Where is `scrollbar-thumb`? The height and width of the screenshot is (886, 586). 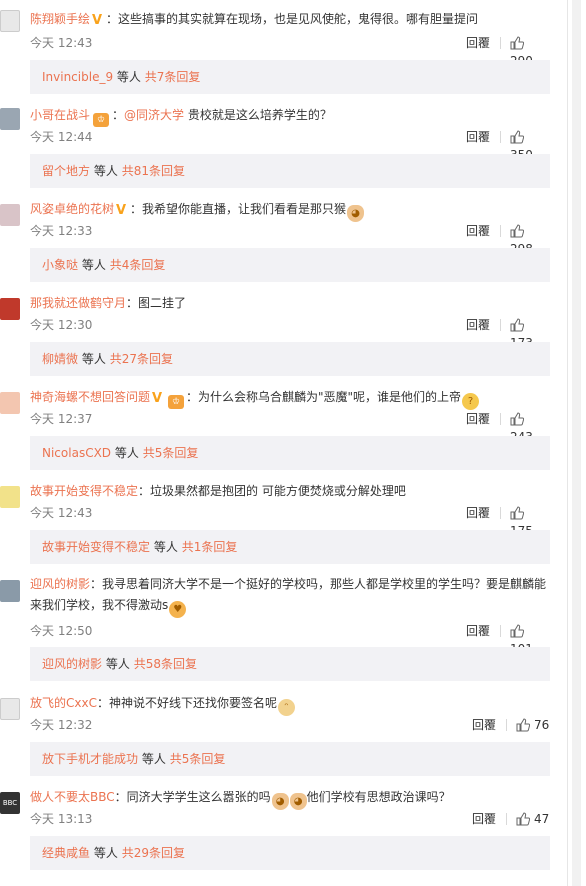 scrollbar-thumb is located at coordinates (576, 443).